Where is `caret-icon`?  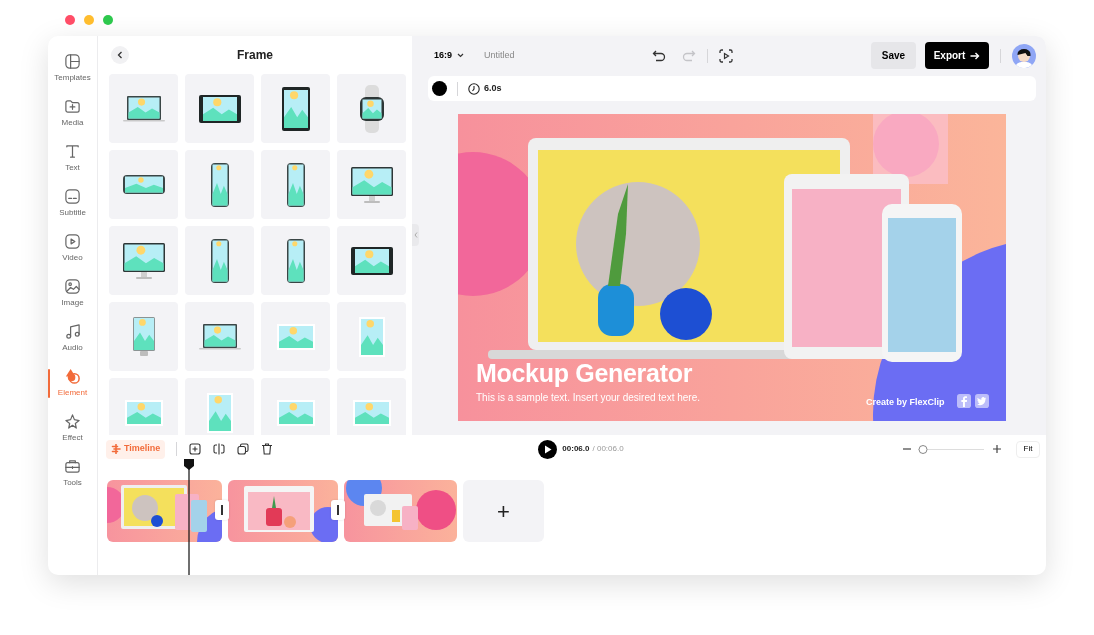 caret-icon is located at coordinates (460, 55).